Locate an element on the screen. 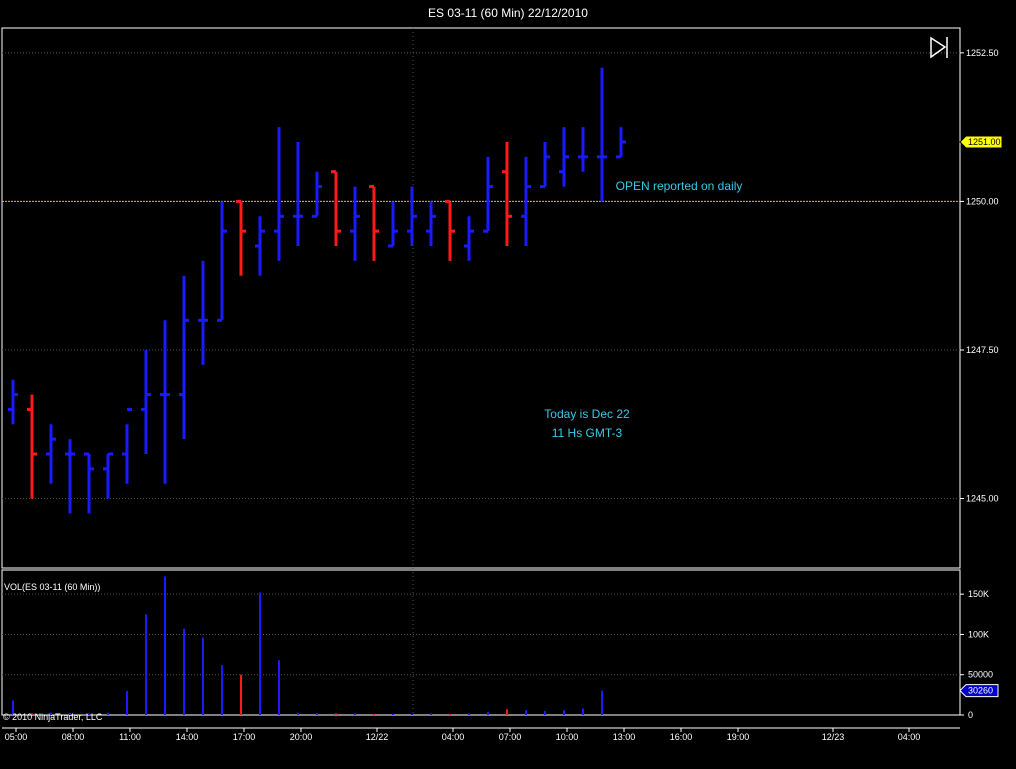 The width and height of the screenshot is (1016, 769). x-tick-label: 19:00 is located at coordinates (738, 737).